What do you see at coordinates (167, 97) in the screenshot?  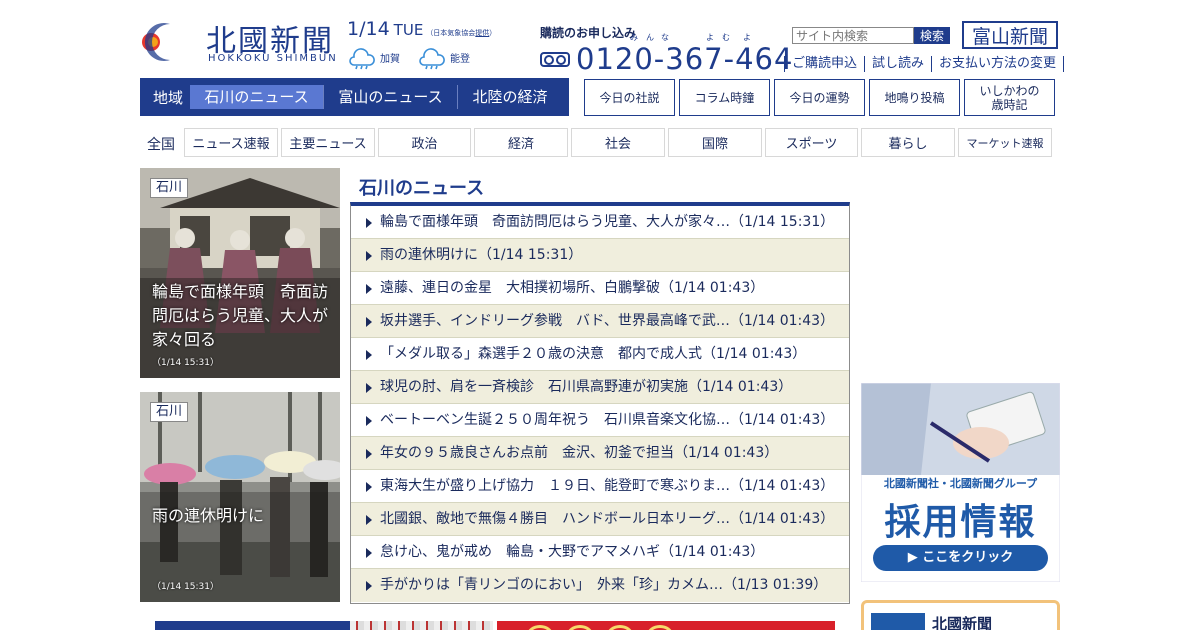 I see `region-nav-label: 地域` at bounding box center [167, 97].